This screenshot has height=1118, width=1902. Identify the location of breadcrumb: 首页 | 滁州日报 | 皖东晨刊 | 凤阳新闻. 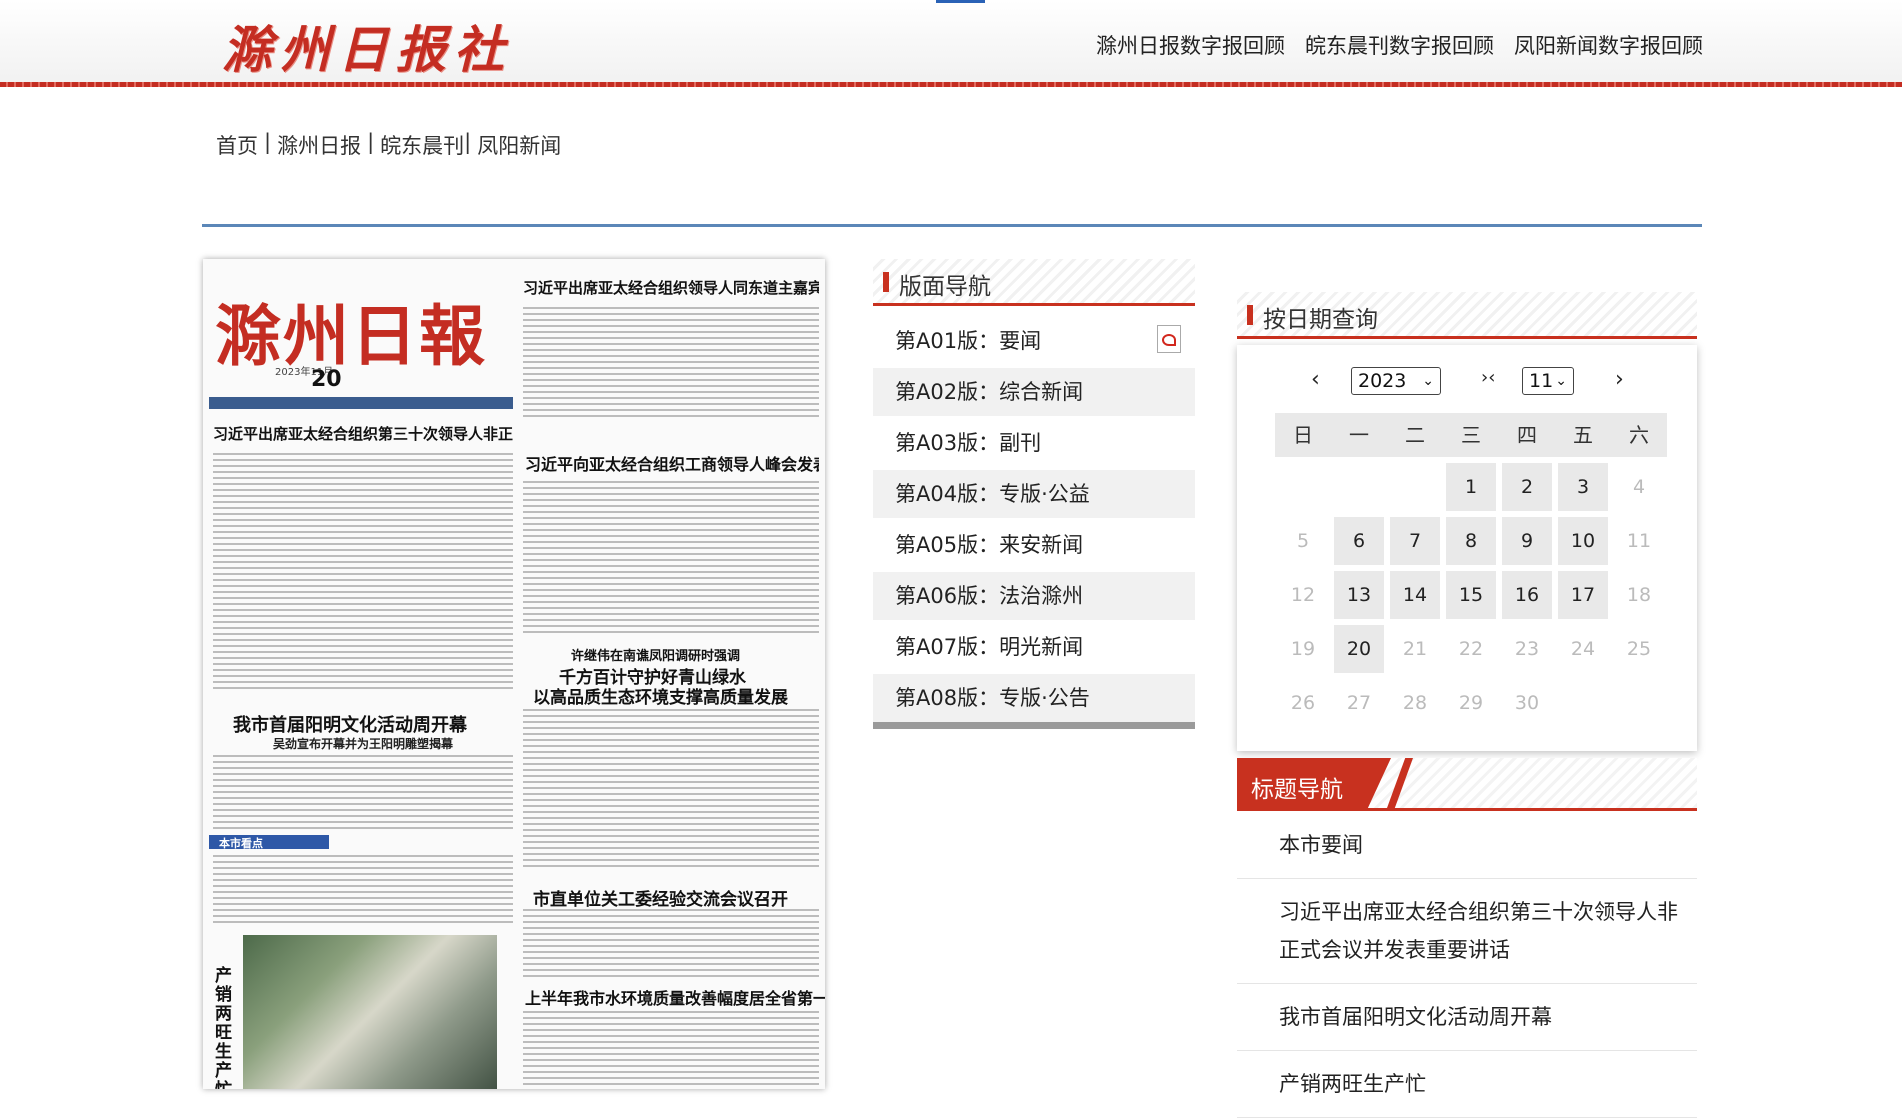
(388, 145).